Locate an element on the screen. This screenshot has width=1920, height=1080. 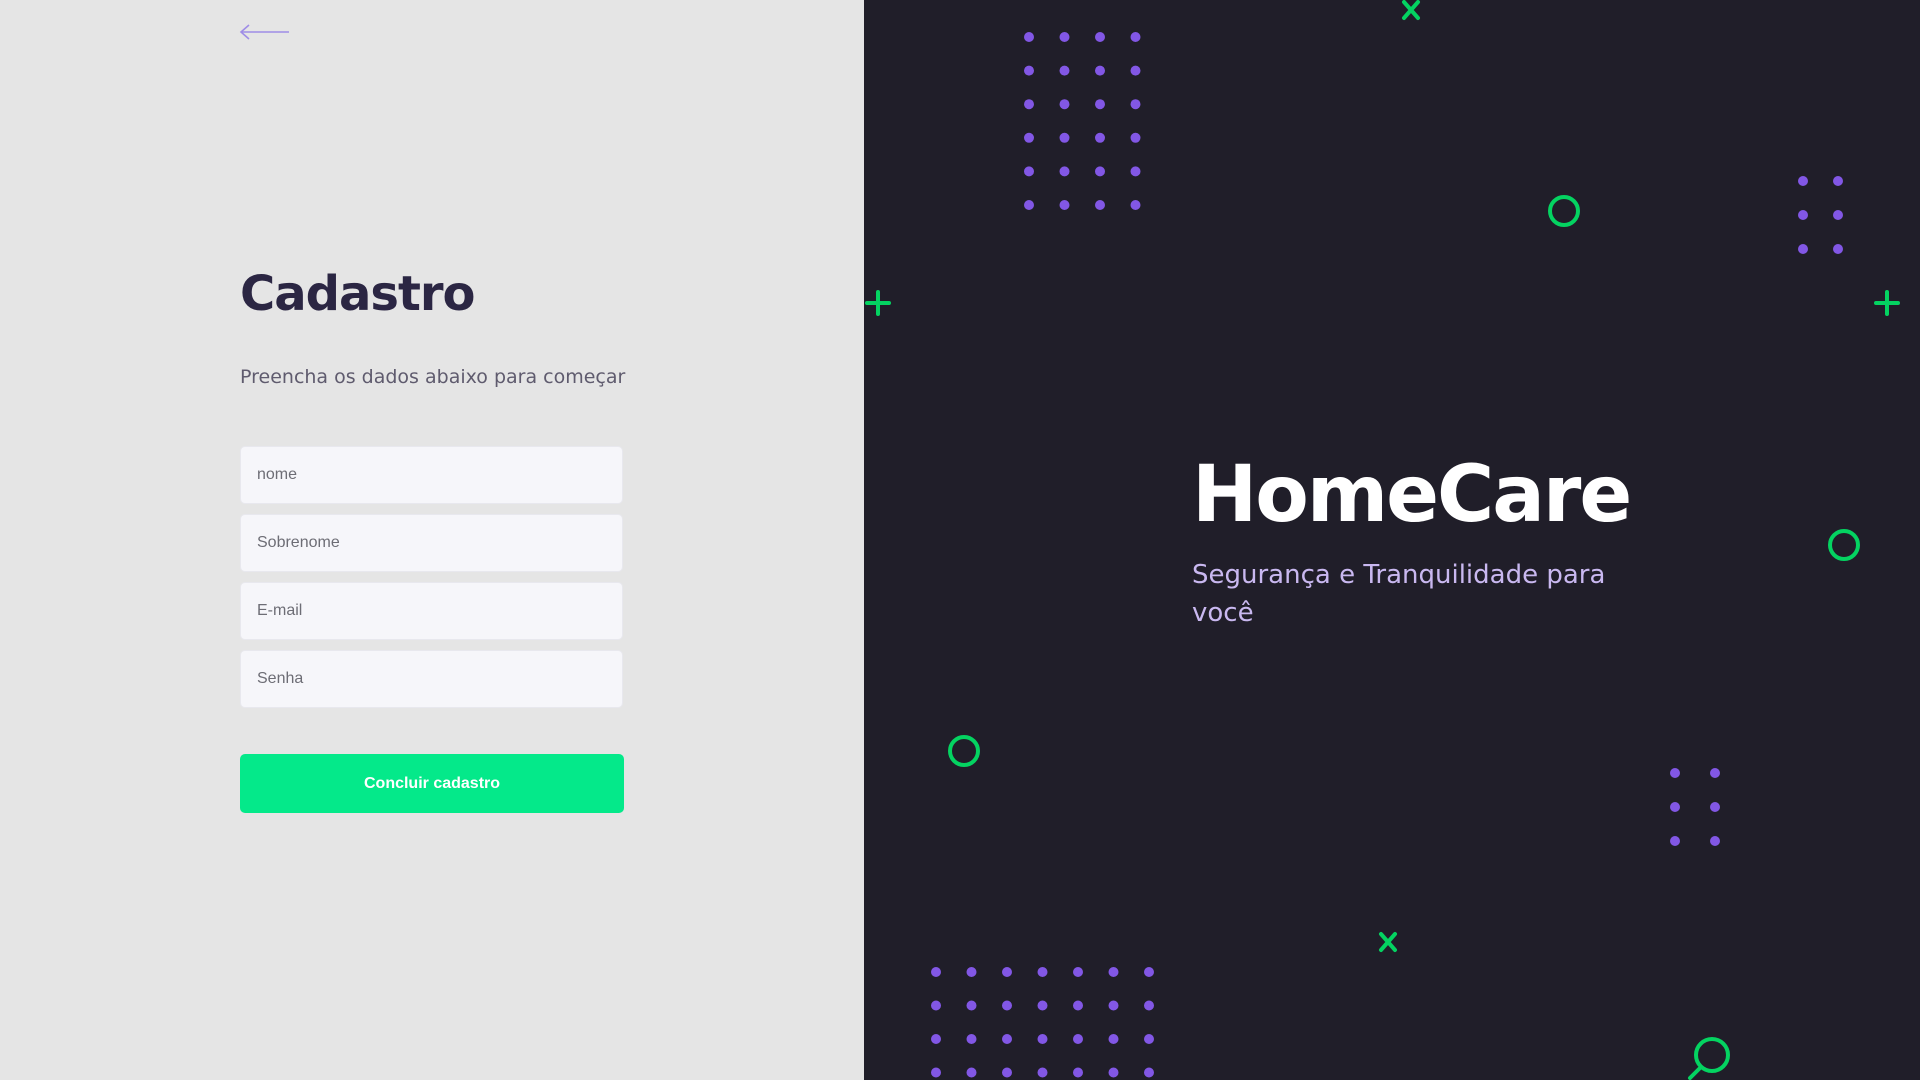
arrow-left-icon is located at coordinates (264, 32).